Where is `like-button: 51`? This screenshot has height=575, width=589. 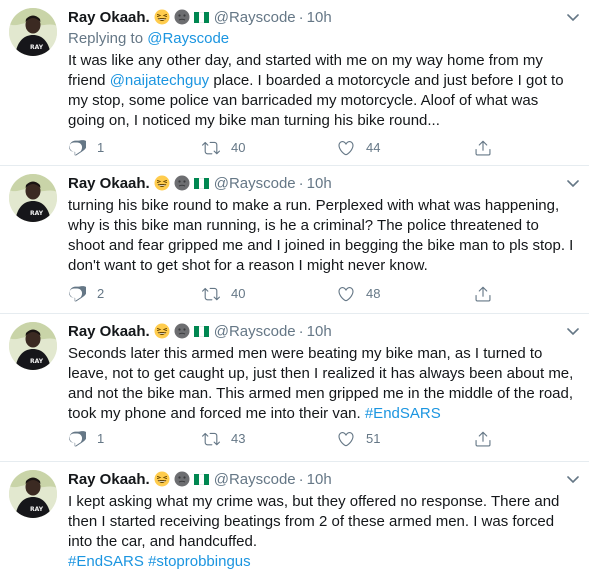
like-button: 51 is located at coordinates (358, 439).